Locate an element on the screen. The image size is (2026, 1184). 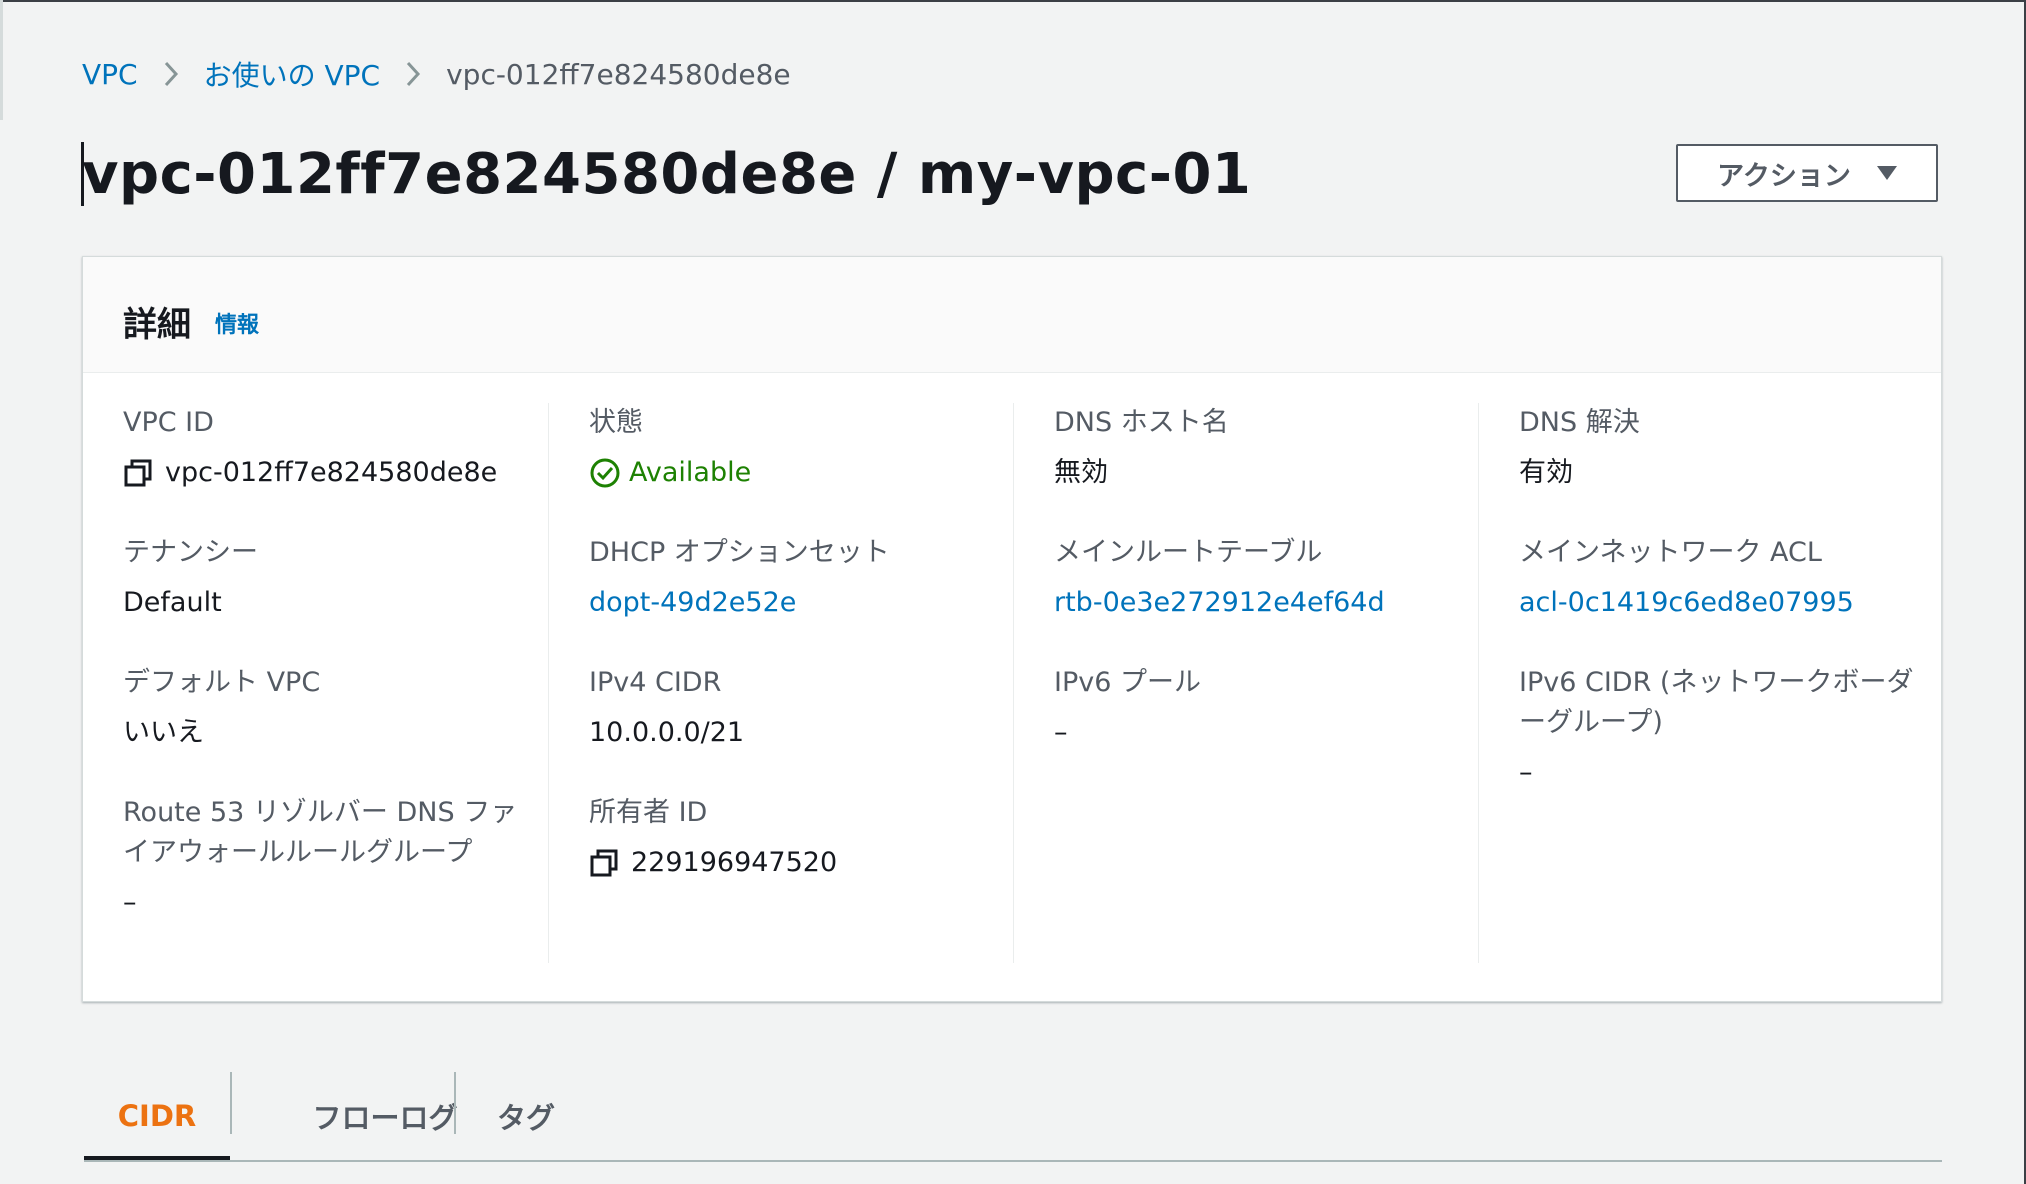
ipv6-pool-value: – is located at coordinates (1061, 732).